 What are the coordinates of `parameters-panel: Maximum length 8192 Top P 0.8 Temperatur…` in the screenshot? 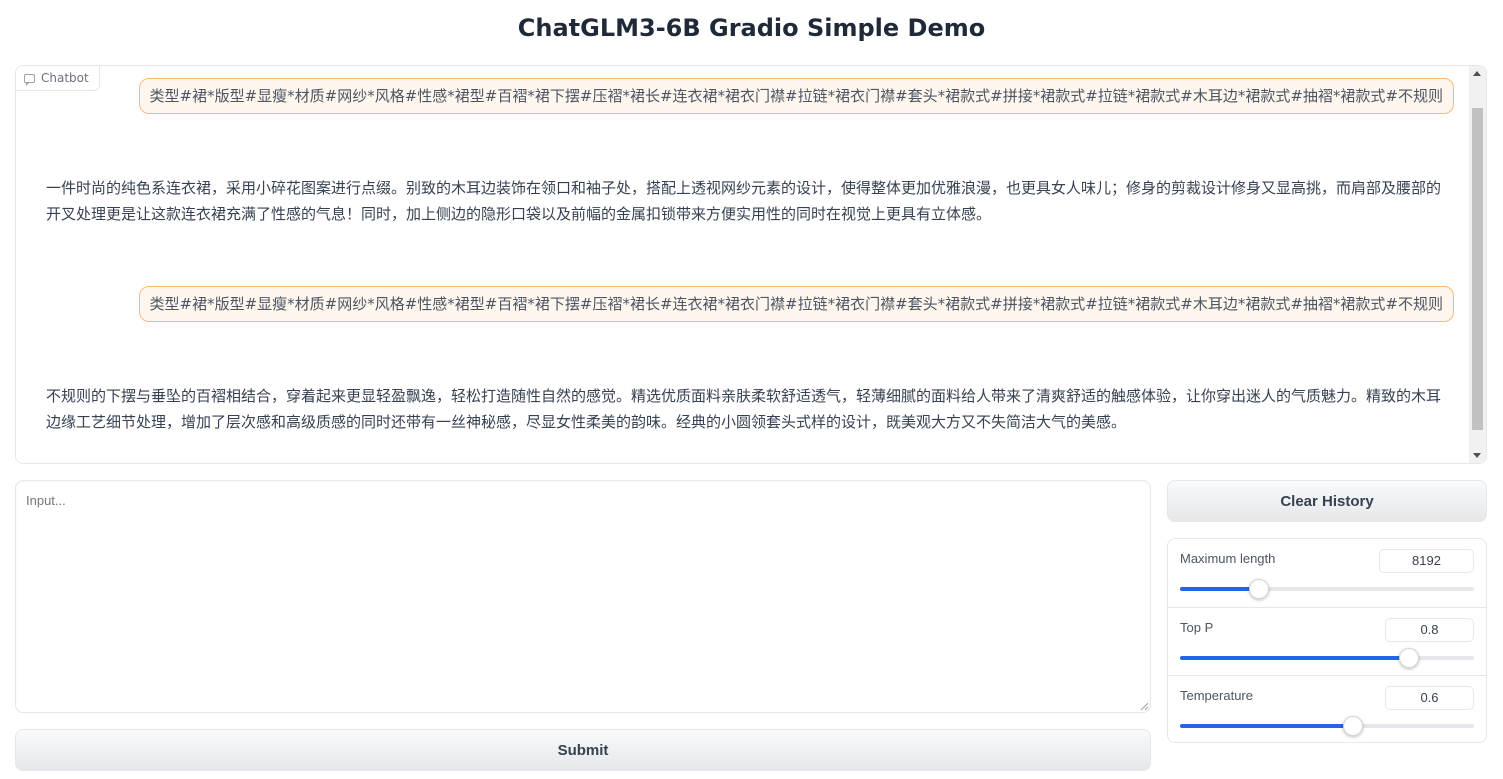 It's located at (1327, 640).